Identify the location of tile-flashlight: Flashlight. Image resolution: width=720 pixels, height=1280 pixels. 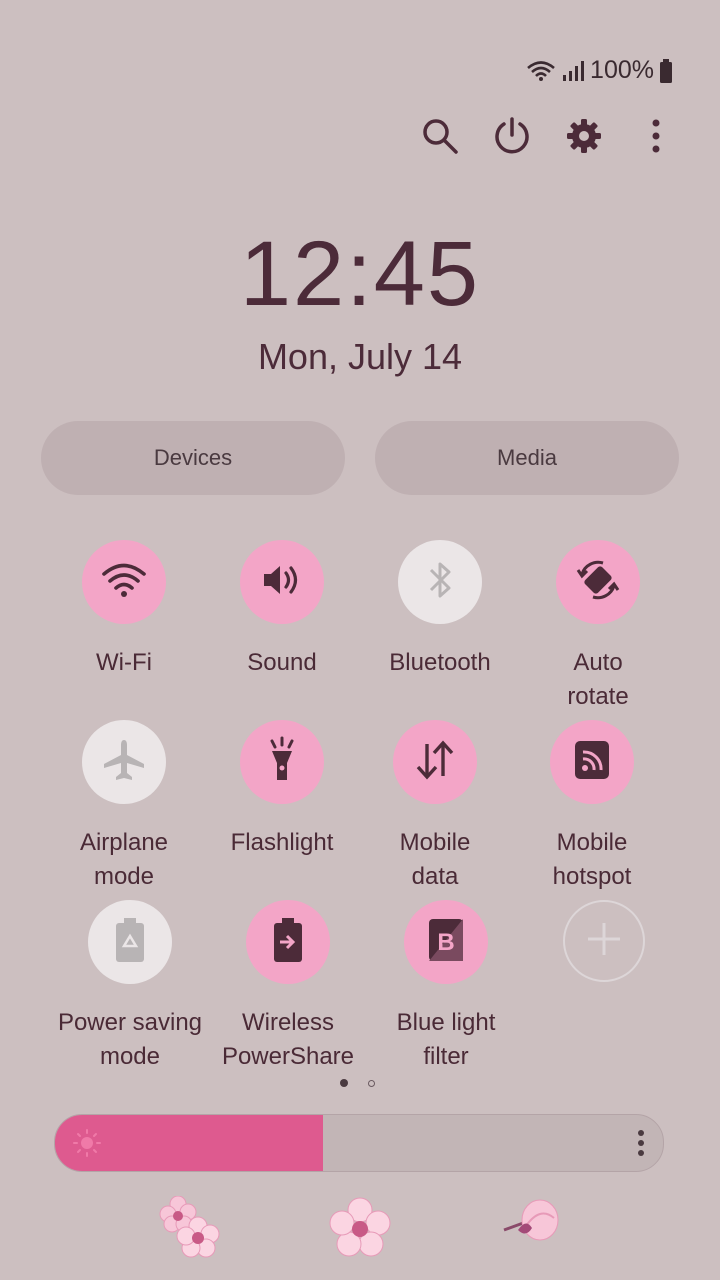
(282, 790).